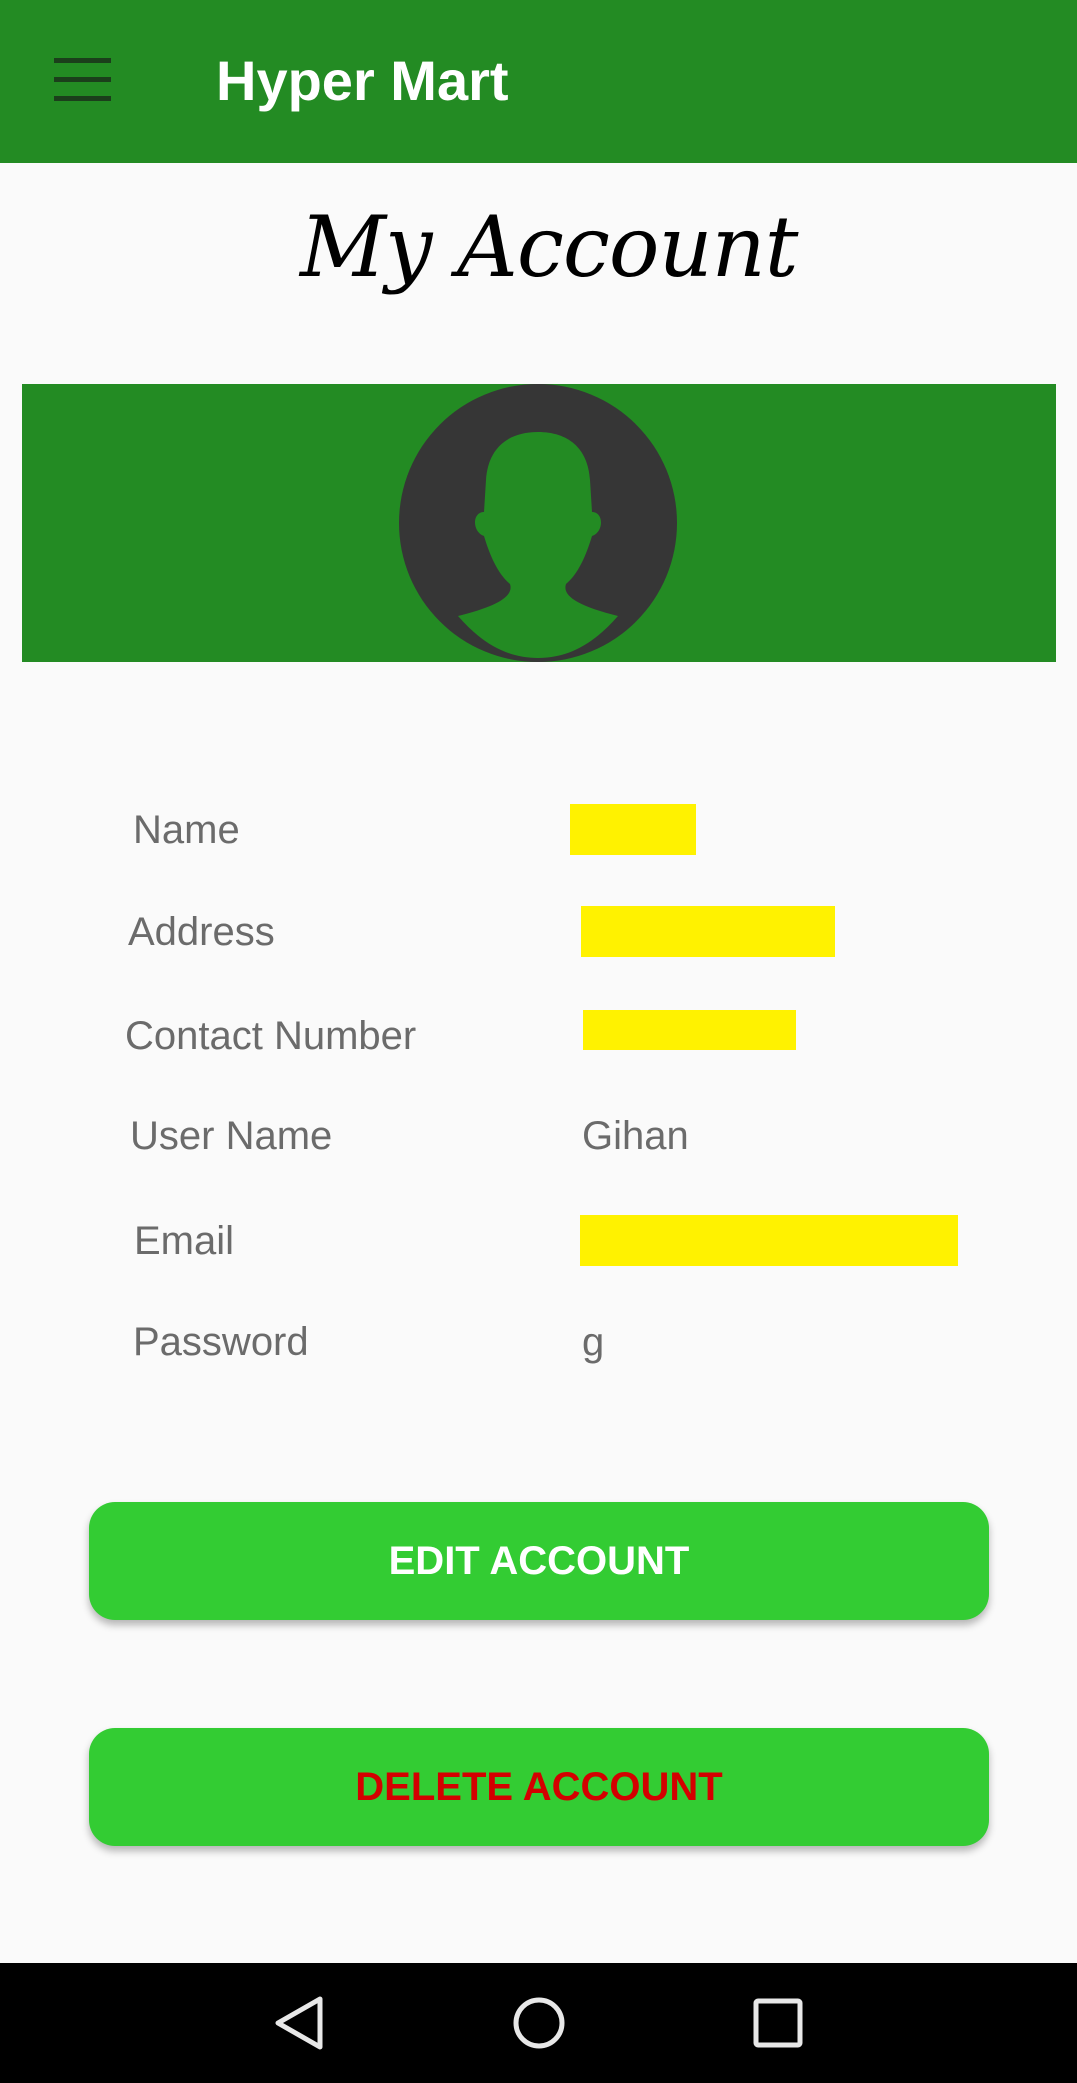 The image size is (1077, 2083). I want to click on page-title: My Account, so click(549, 247).